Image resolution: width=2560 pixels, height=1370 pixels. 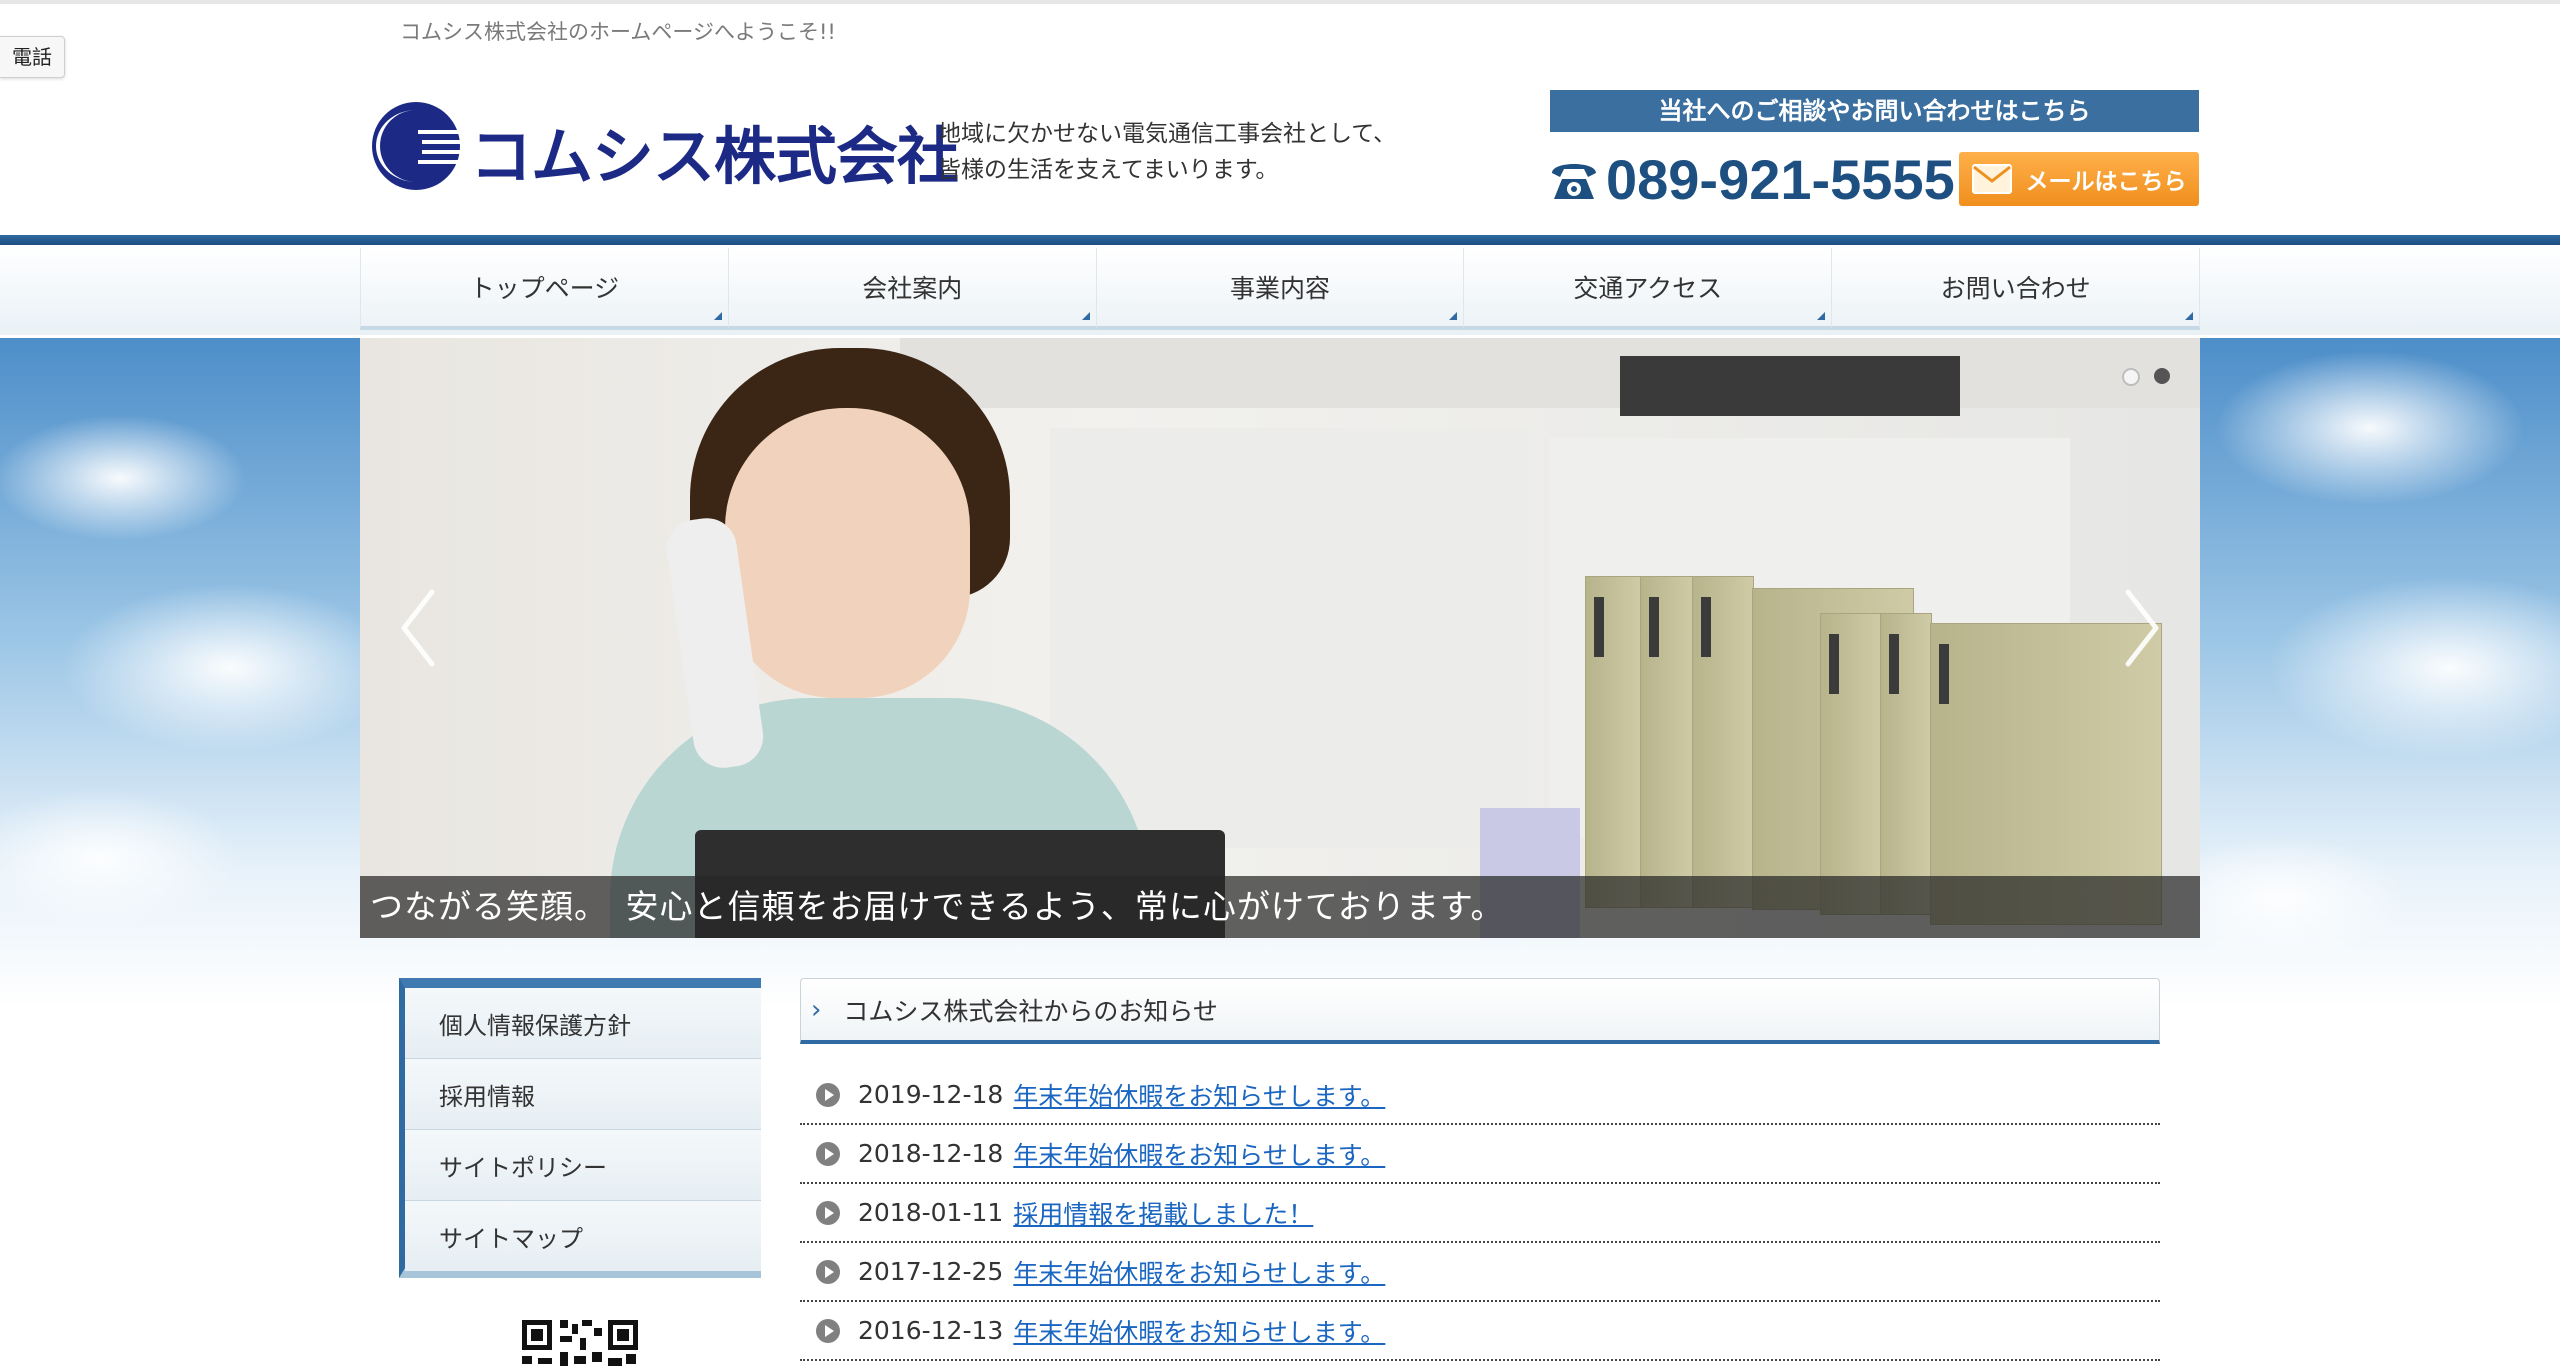 What do you see at coordinates (1167, 134) in the screenshot?
I see `tagline-line-1: 地域に欠かせない電気通信工事会社として、` at bounding box center [1167, 134].